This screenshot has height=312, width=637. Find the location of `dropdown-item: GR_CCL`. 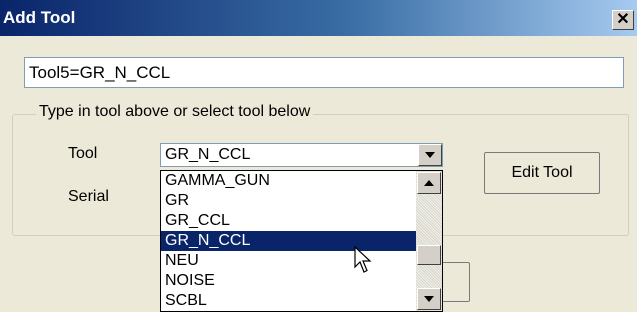

dropdown-item: GR_CCL is located at coordinates (289, 221).